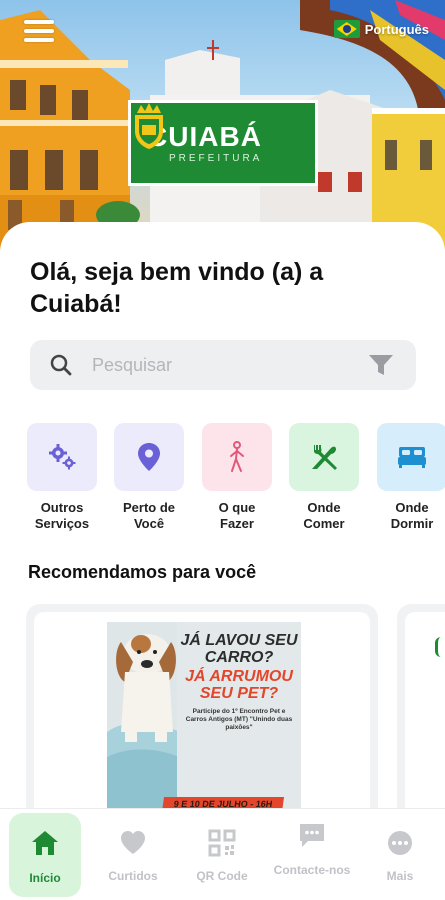 This screenshot has height=900, width=445. I want to click on menu-button, so click(39, 31).